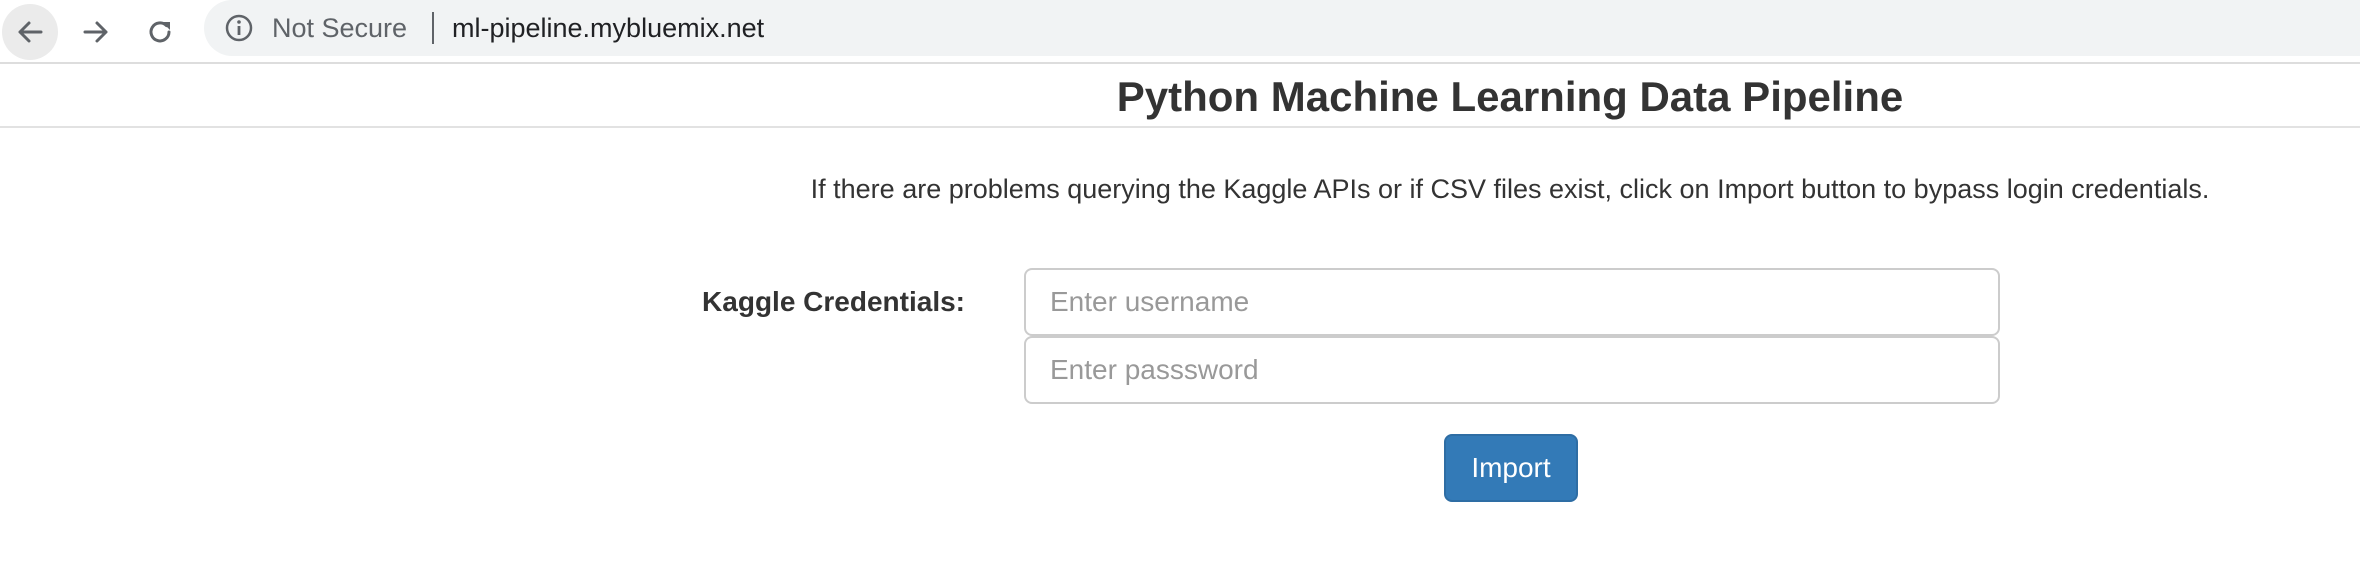 This screenshot has width=2360, height=578. I want to click on reload-button, so click(160, 32).